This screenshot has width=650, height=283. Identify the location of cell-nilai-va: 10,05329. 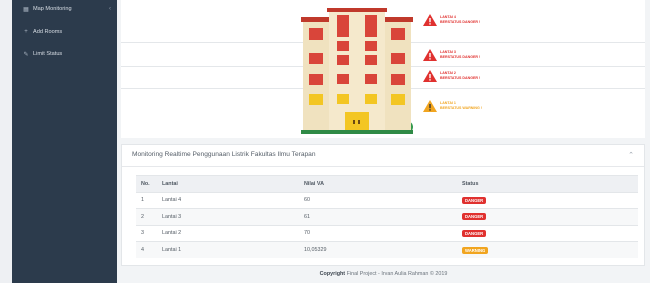
(378, 249).